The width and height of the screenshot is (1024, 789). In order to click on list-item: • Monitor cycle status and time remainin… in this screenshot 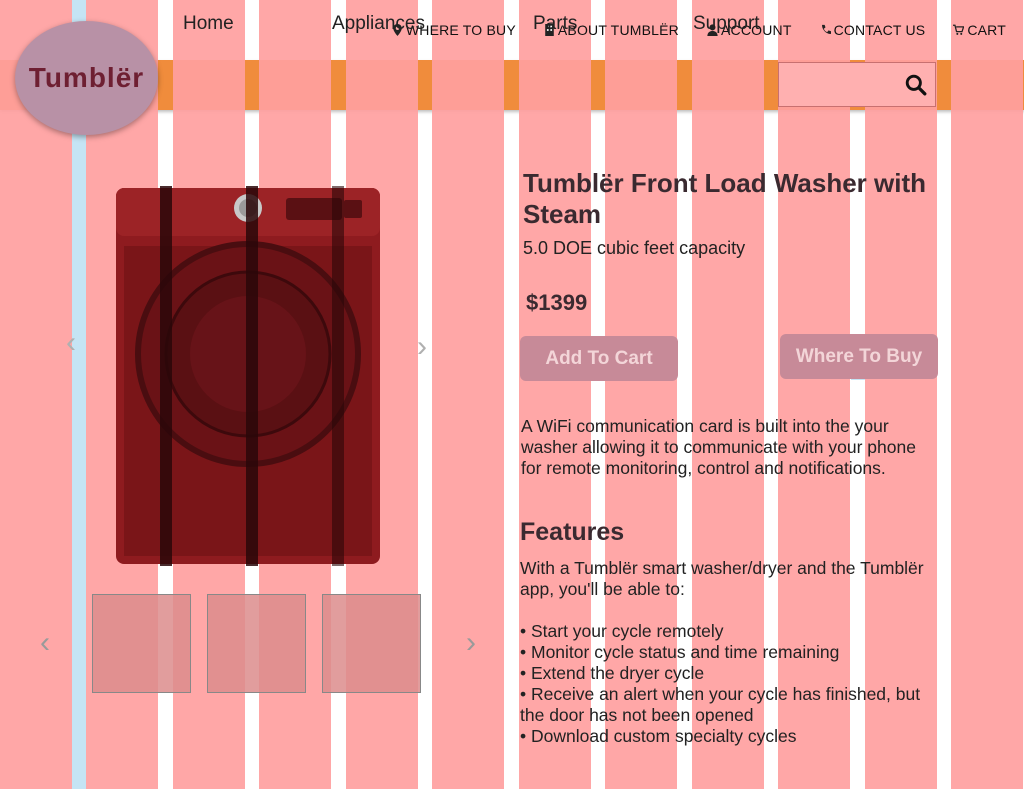, I will do `click(680, 652)`.